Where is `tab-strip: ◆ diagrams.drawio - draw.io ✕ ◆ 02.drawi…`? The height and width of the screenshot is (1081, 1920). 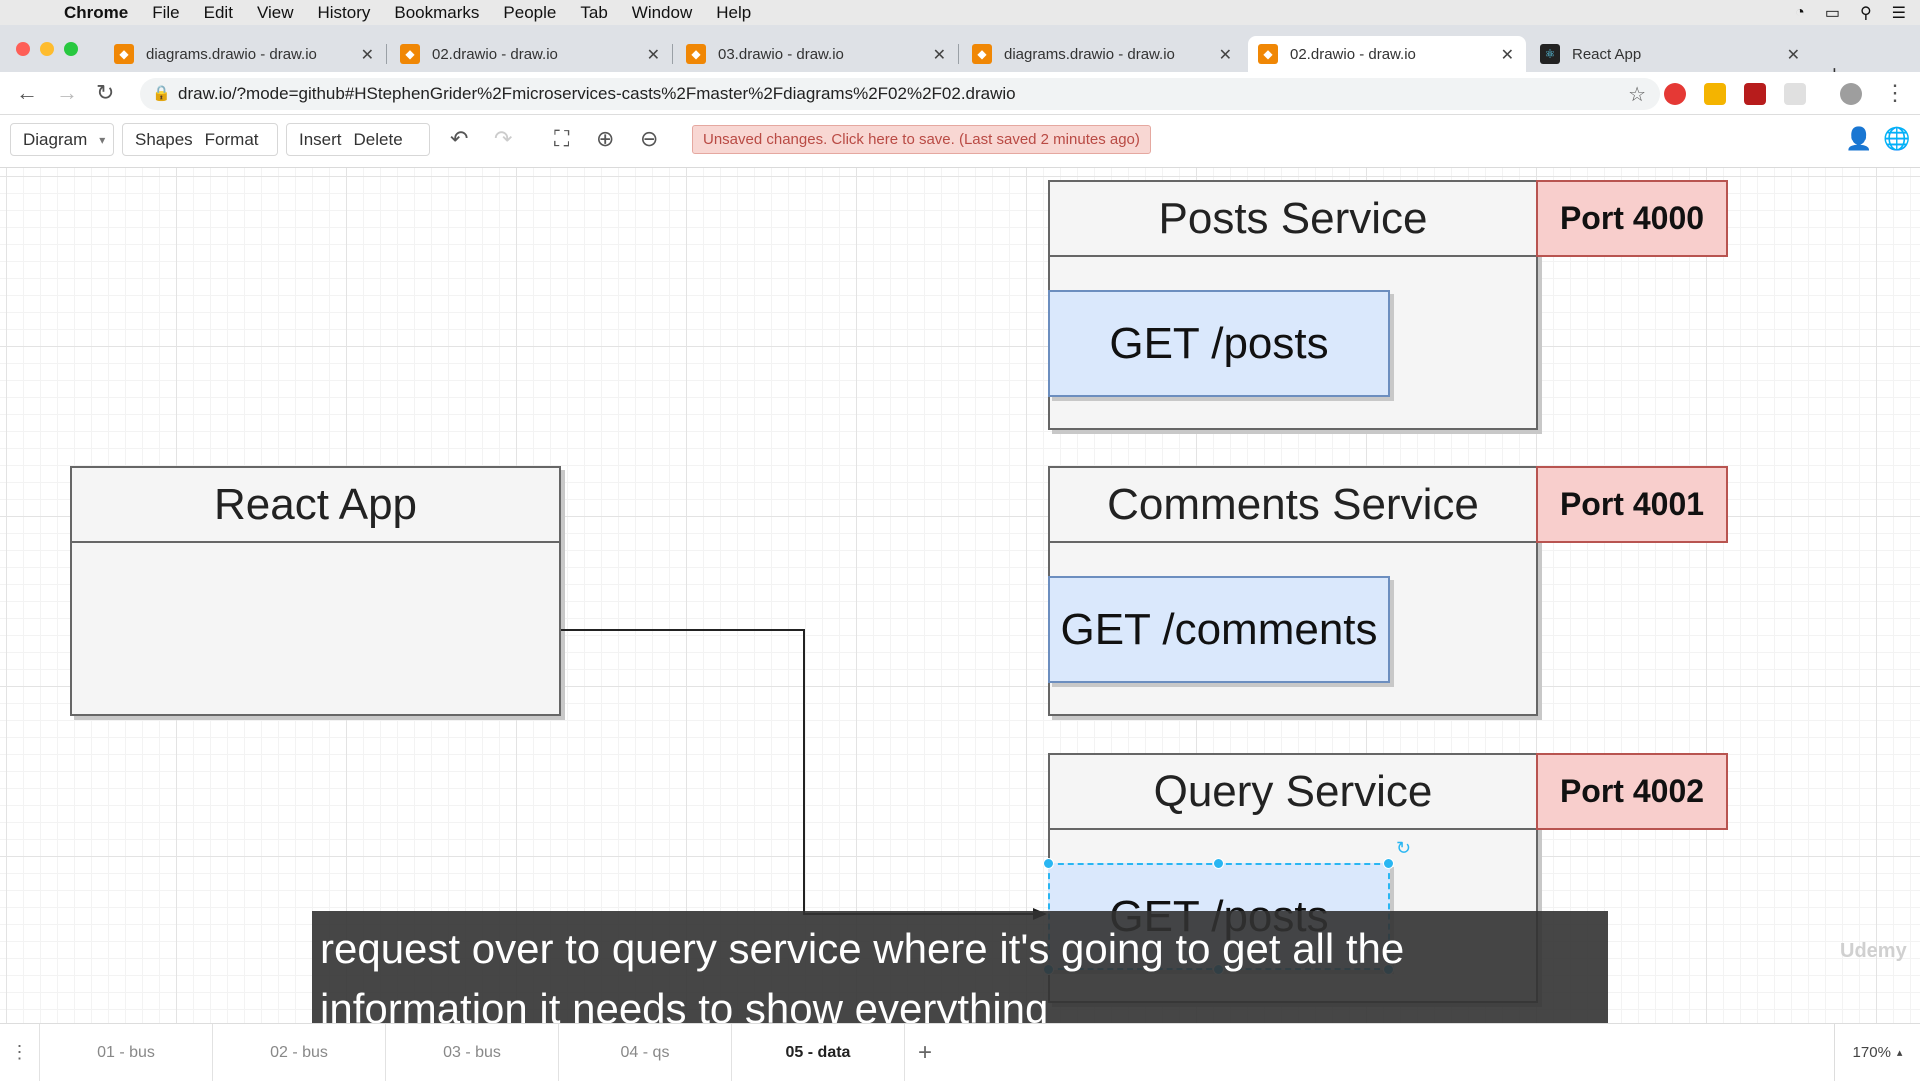 tab-strip: ◆ diagrams.drawio - draw.io ✕ ◆ 02.drawi… is located at coordinates (960, 55).